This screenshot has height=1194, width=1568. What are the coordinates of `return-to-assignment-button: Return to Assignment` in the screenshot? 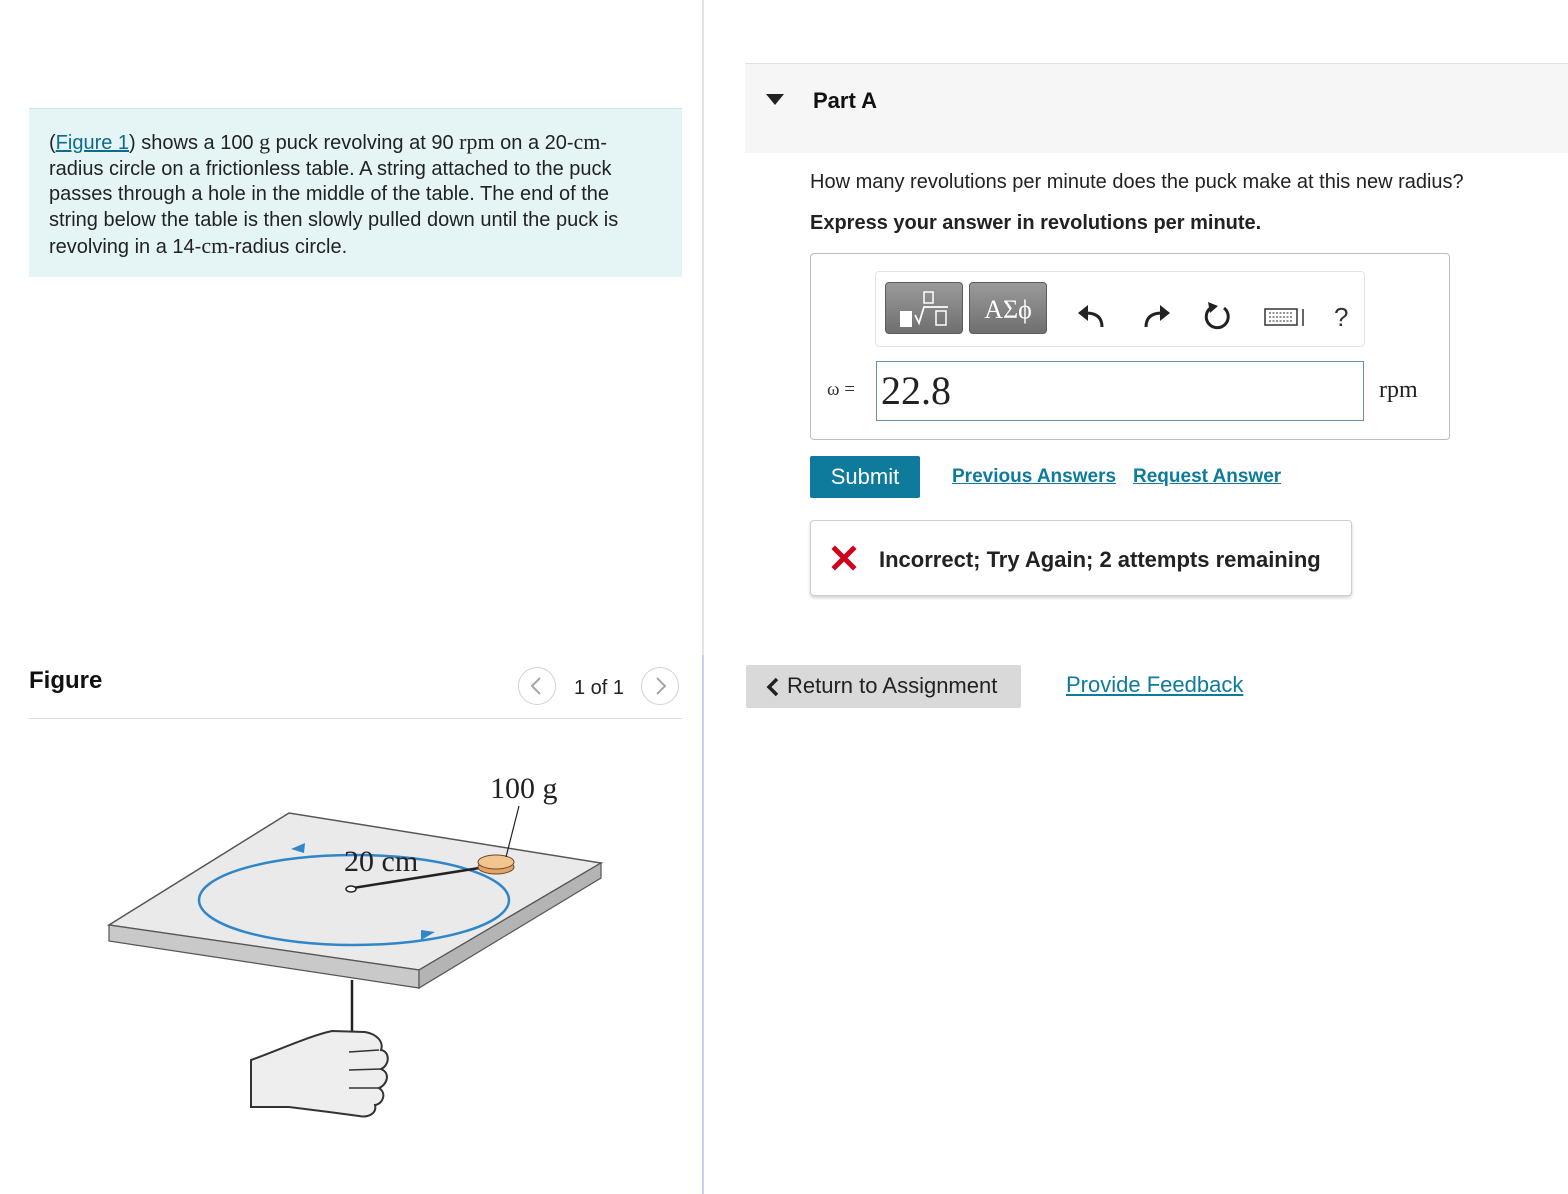 It's located at (883, 686).